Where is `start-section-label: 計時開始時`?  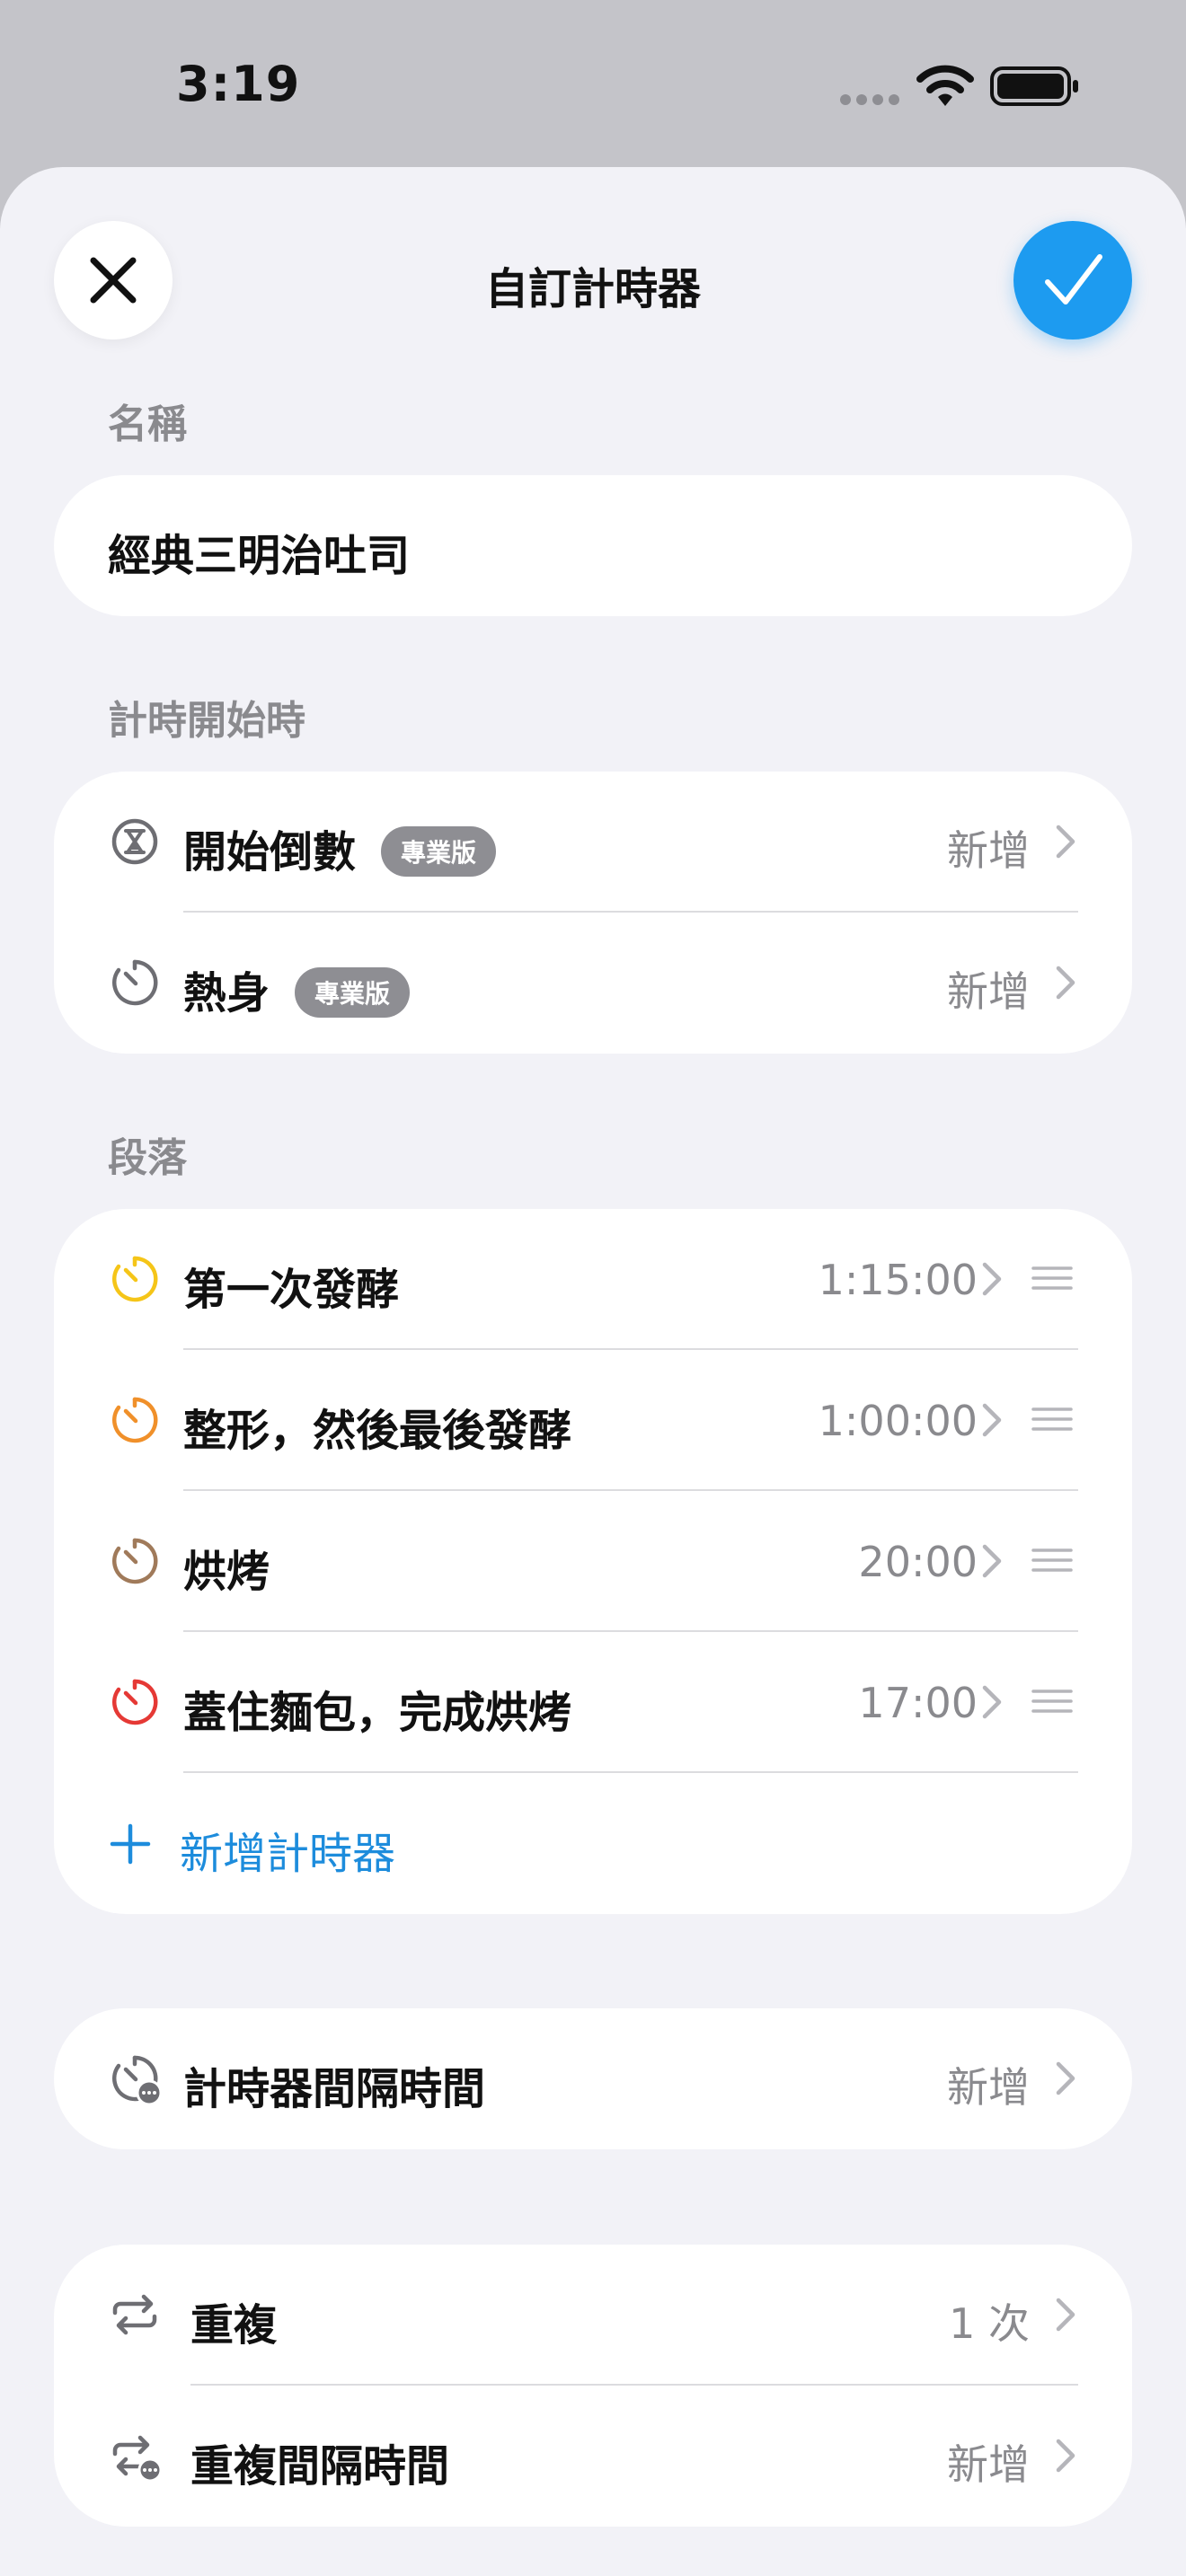
start-section-label: 計時開始時 is located at coordinates (206, 721).